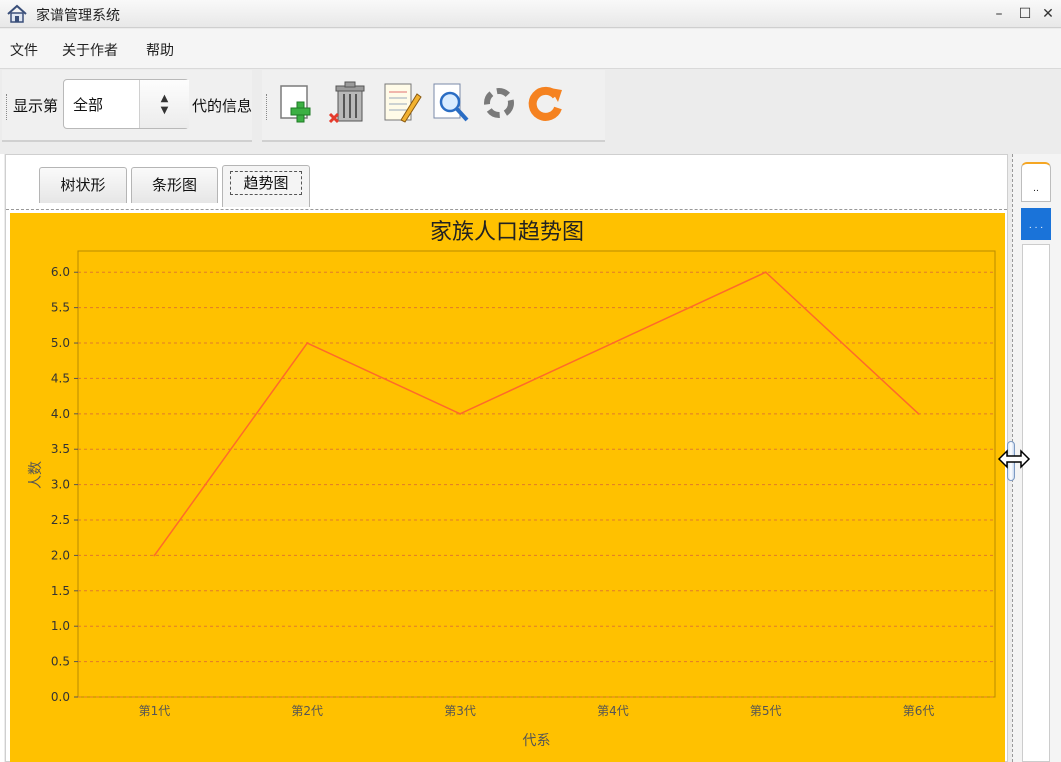  What do you see at coordinates (1036, 224) in the screenshot?
I see `side-selected-button: . . .` at bounding box center [1036, 224].